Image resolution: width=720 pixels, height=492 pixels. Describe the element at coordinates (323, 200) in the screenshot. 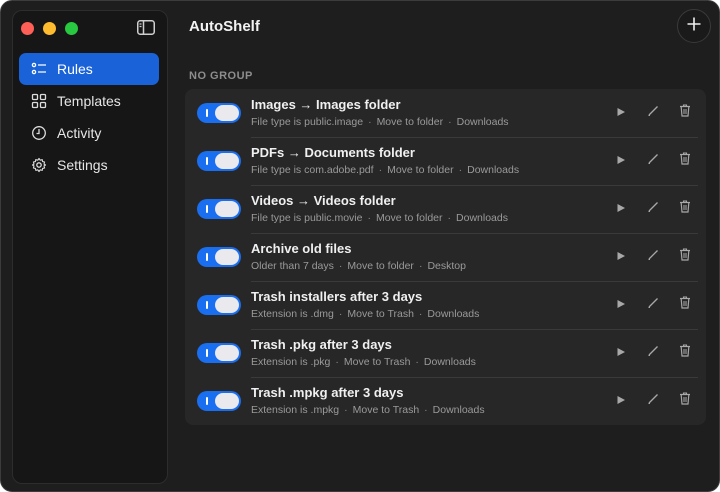

I see `rule-title: Videos → Videos folder` at that location.